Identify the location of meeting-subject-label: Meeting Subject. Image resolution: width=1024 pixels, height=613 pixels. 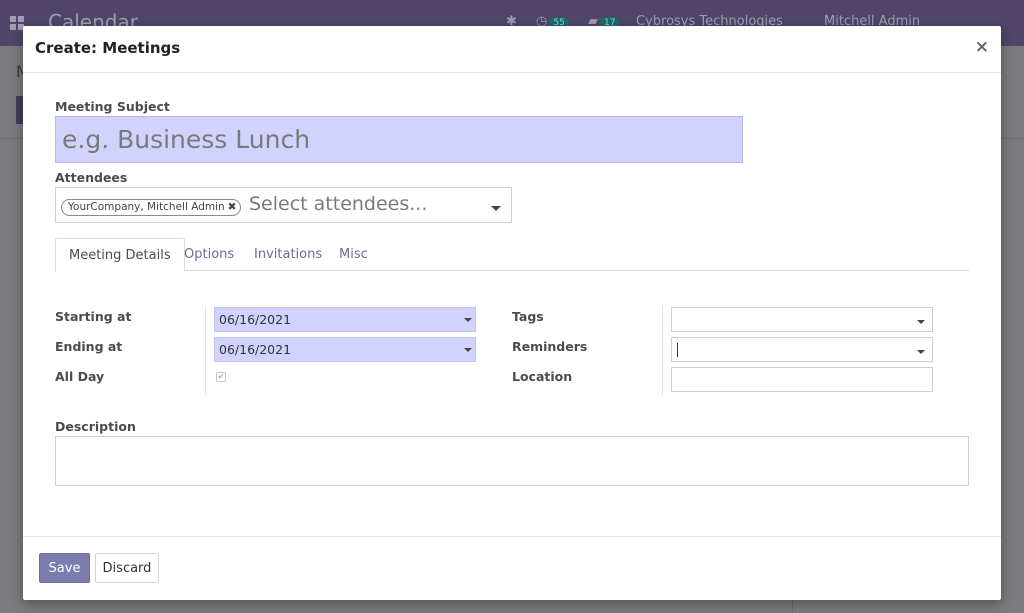
(112, 106).